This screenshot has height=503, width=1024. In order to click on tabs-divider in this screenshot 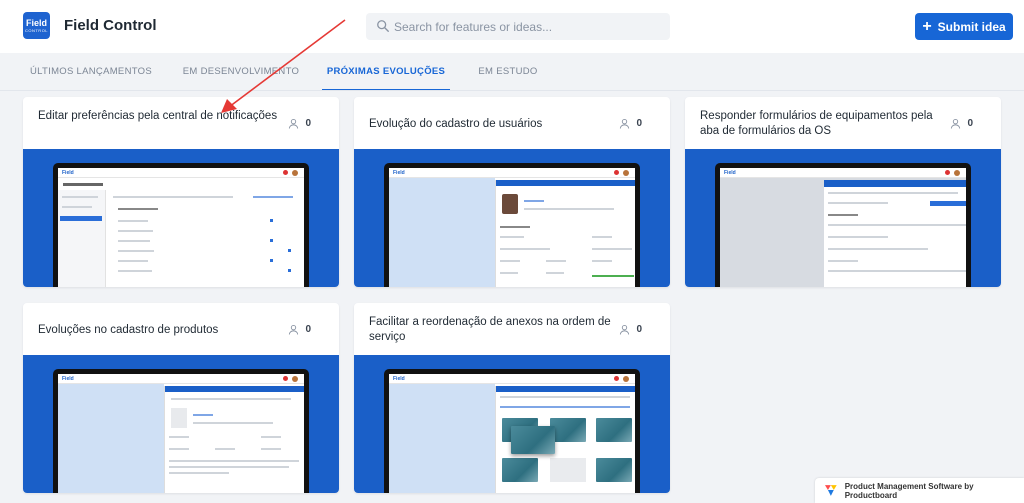, I will do `click(512, 90)`.